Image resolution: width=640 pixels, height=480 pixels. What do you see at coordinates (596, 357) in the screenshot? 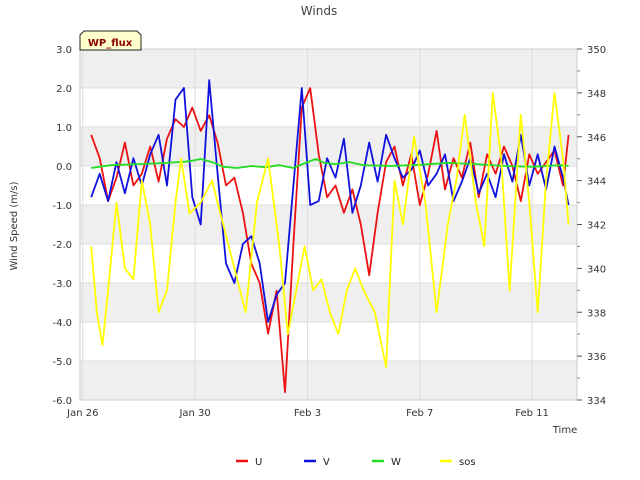
I see `y2-tick-label-7: 336` at bounding box center [596, 357].